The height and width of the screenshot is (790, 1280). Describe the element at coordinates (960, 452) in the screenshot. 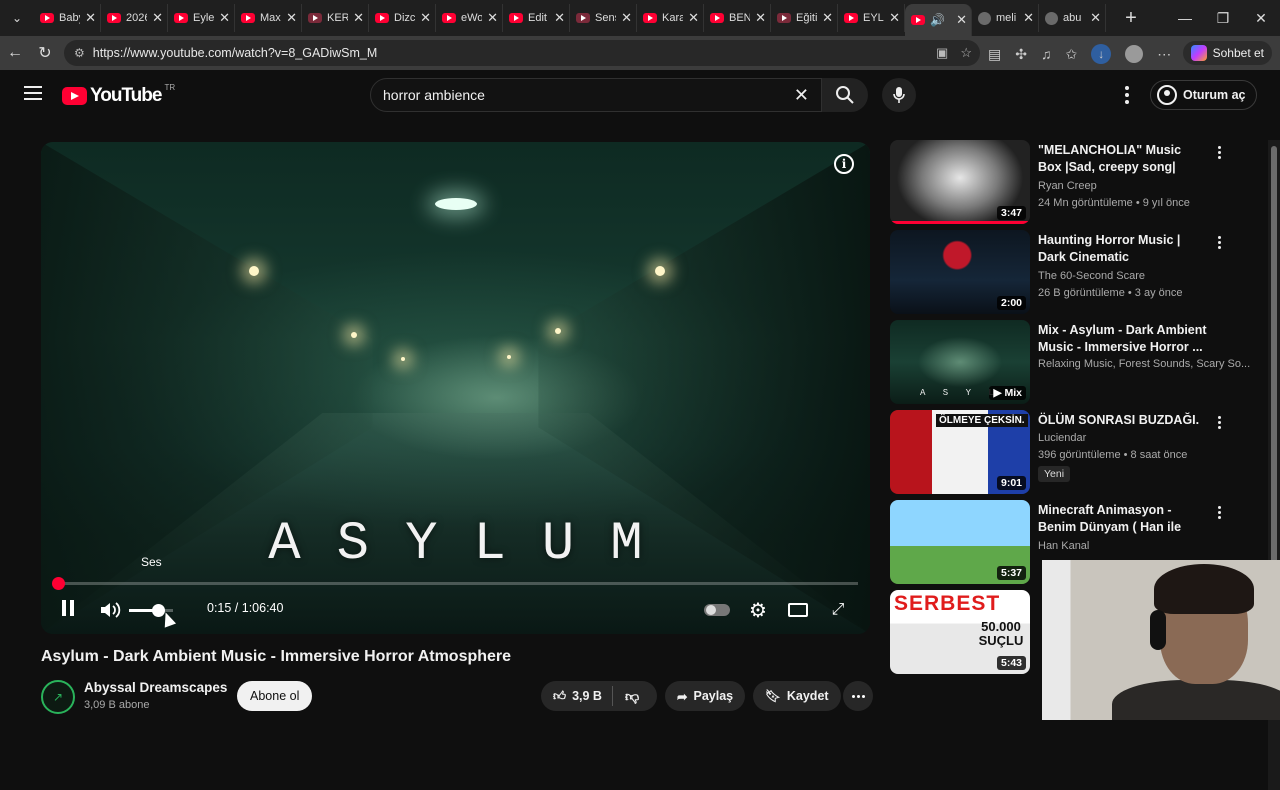

I see `video-thumbnail: ÖLMEYE ÇEKSİN. 9:01` at that location.